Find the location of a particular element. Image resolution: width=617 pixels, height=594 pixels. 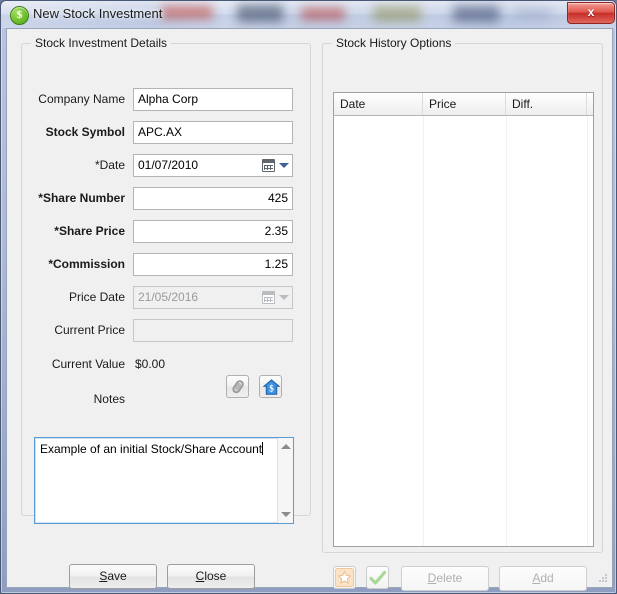

grid-header-row: Date Price Diff. is located at coordinates (463, 104).